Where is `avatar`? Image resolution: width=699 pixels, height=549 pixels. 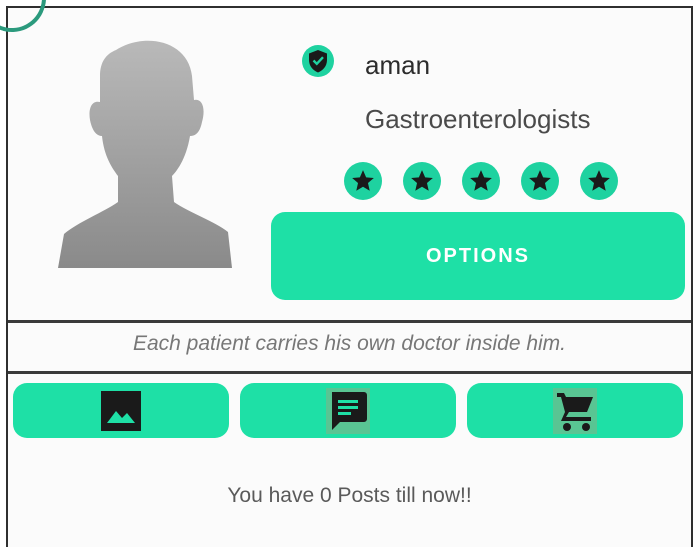
avatar is located at coordinates (145, 154).